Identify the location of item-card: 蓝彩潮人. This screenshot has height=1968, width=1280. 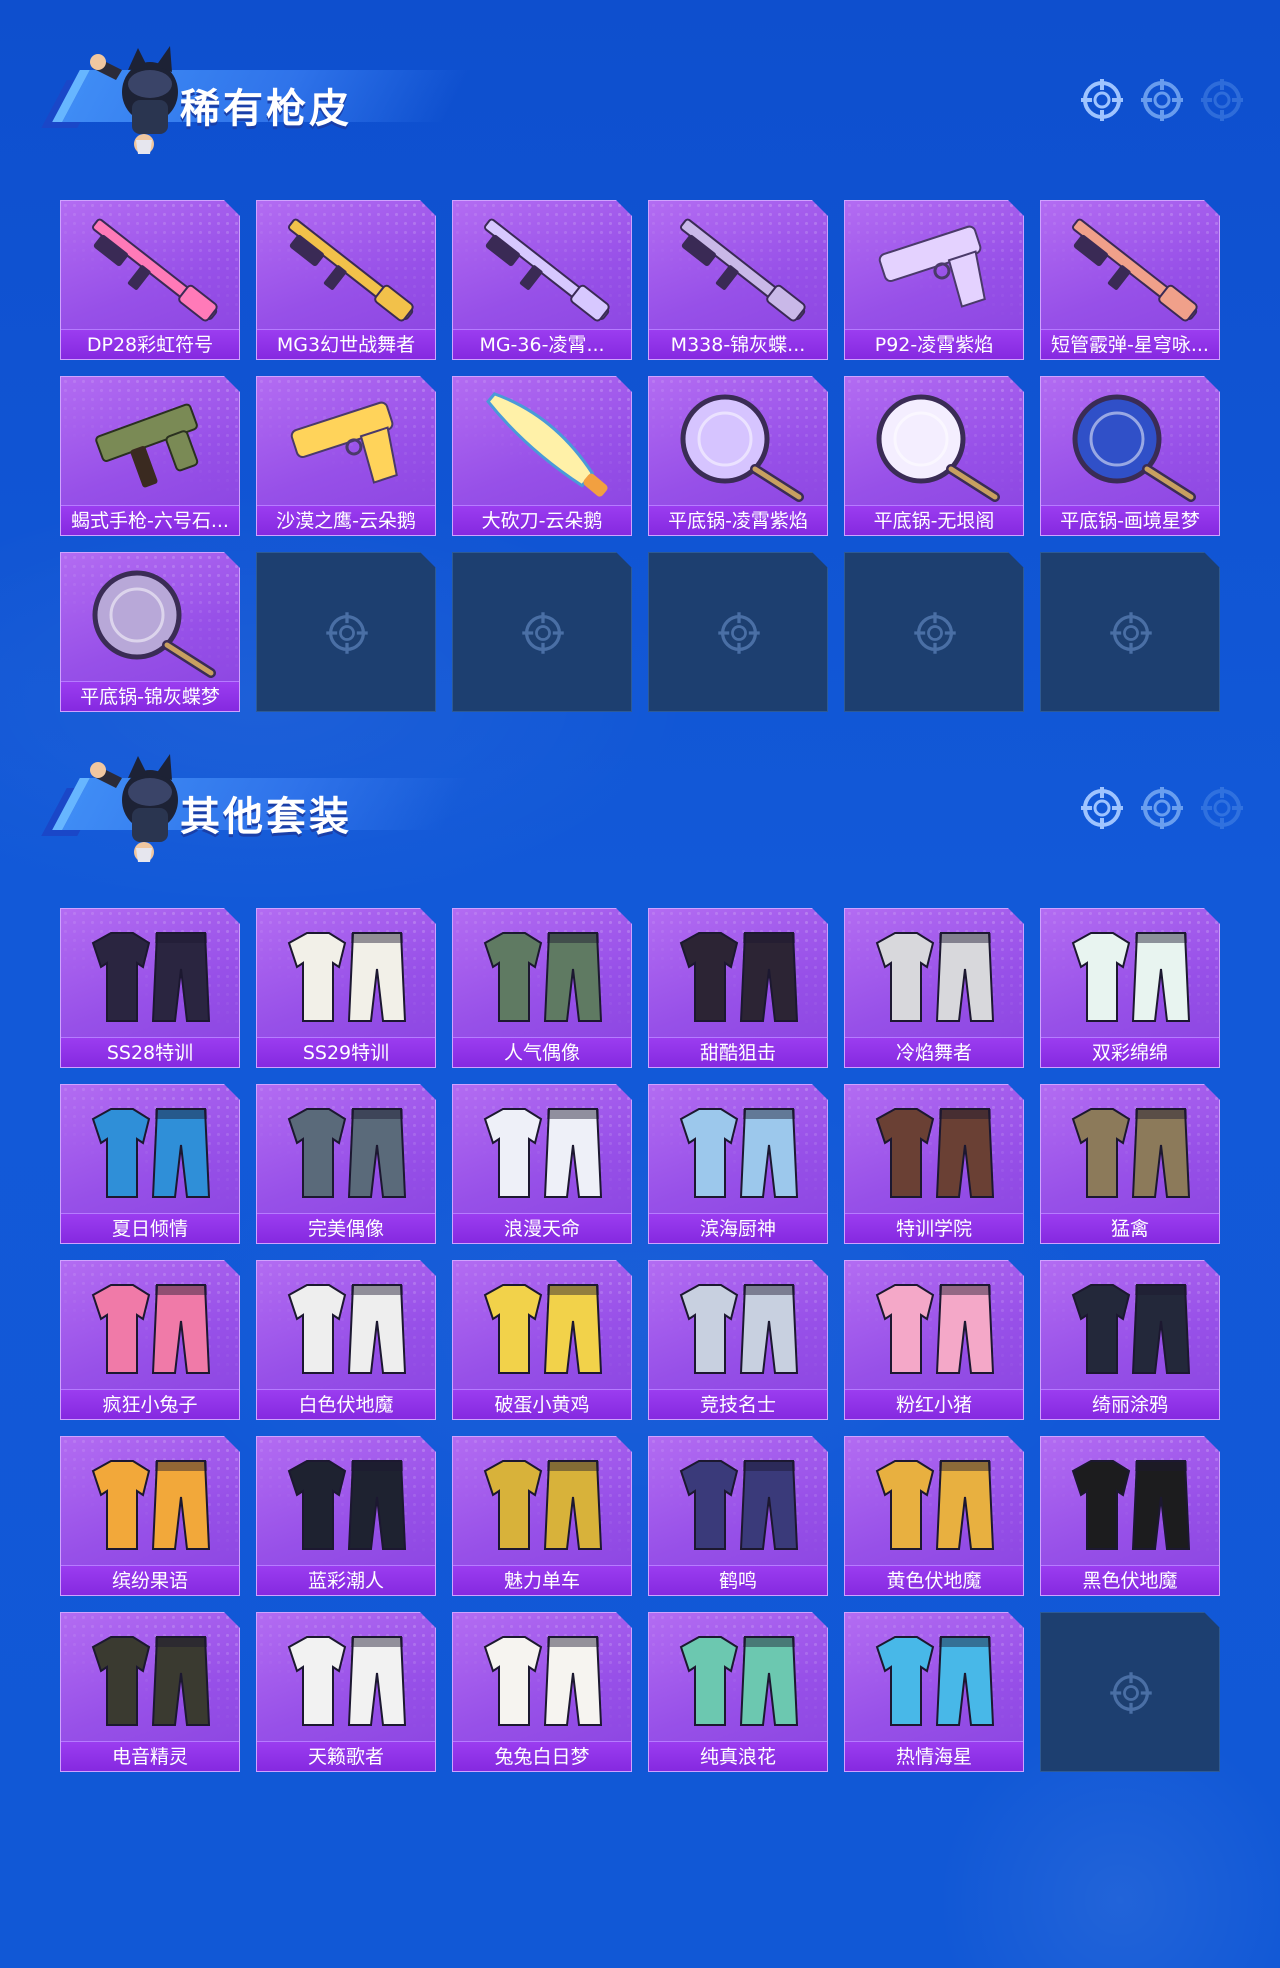
(346, 1516).